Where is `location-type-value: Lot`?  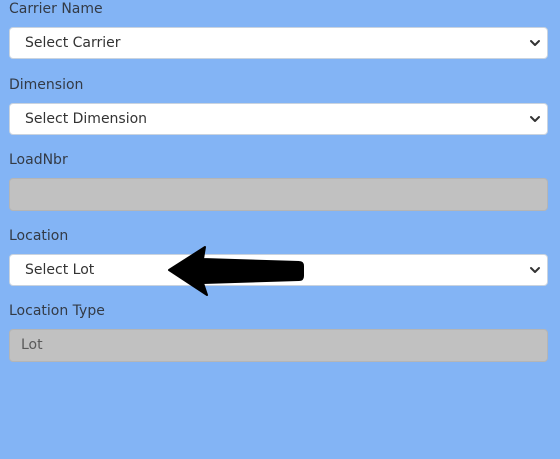 location-type-value: Lot is located at coordinates (32, 345).